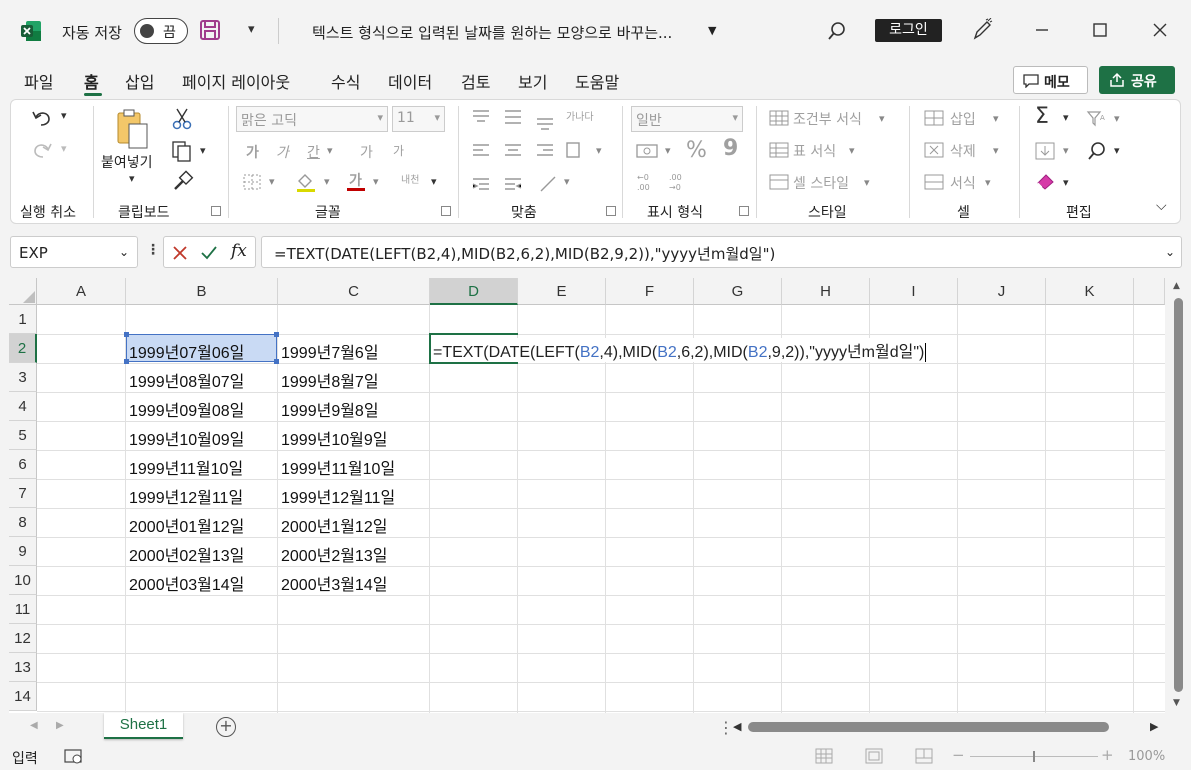 The height and width of the screenshot is (770, 1191). What do you see at coordinates (328, 380) in the screenshot?
I see `cell-c3: 1999년8월7일` at bounding box center [328, 380].